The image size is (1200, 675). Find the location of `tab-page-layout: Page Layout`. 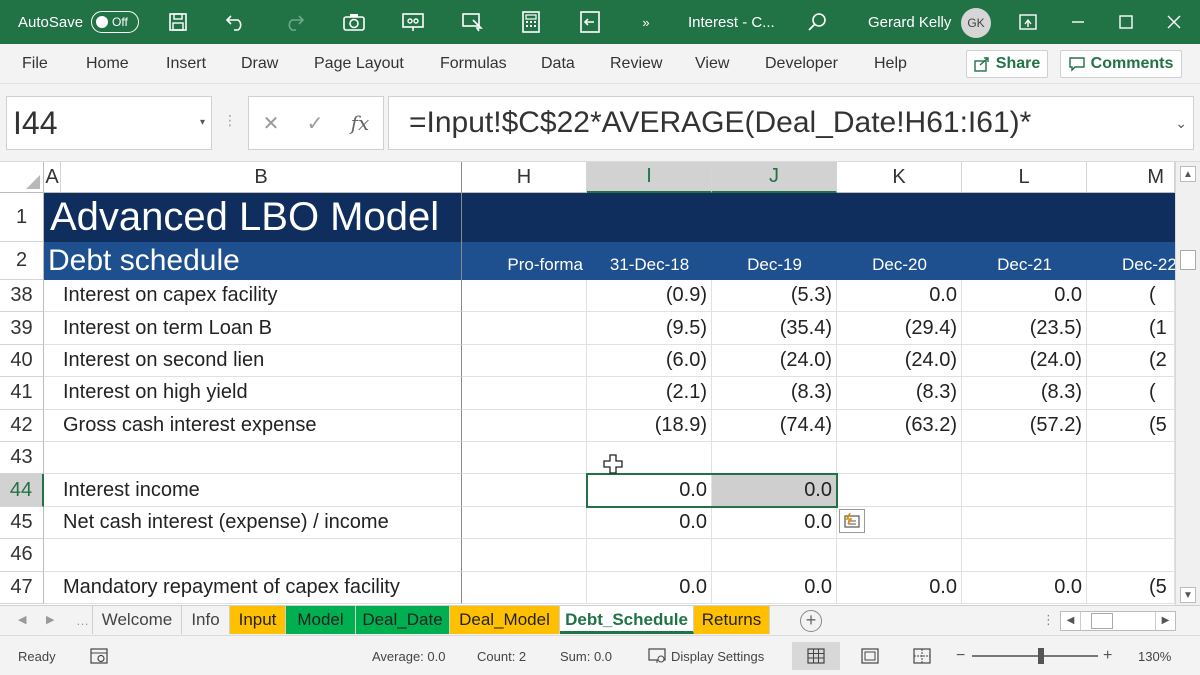

tab-page-layout: Page Layout is located at coordinates (359, 64).